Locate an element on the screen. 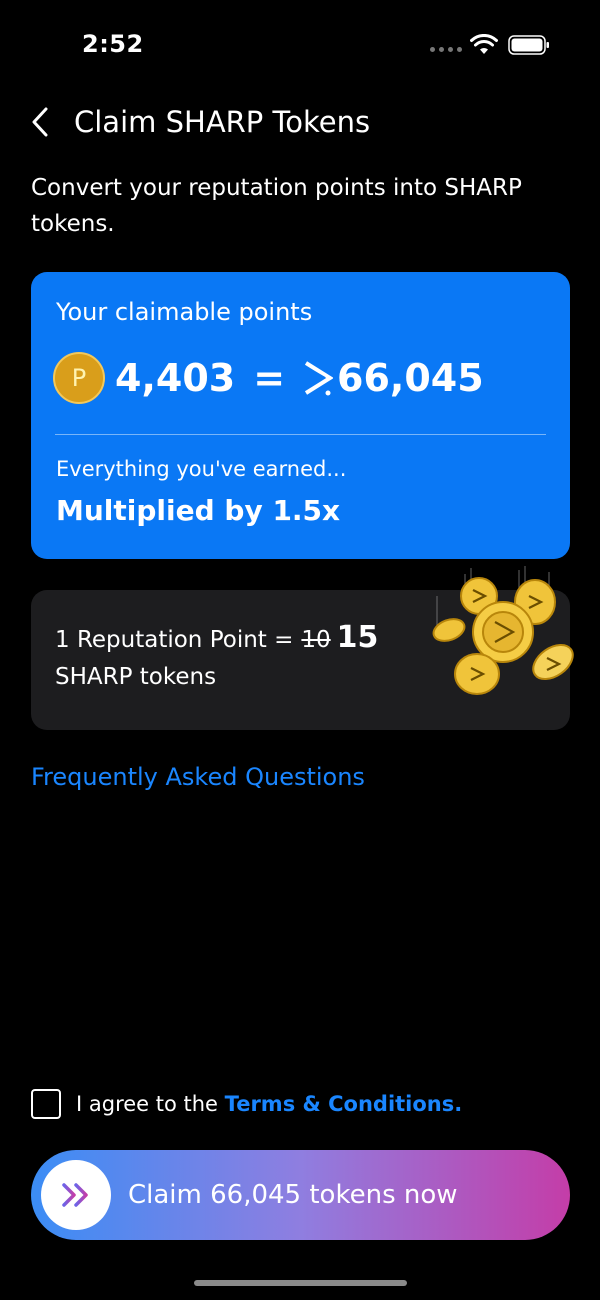 This screenshot has height=1300, width=600. old-rate: 10 is located at coordinates (316, 640).